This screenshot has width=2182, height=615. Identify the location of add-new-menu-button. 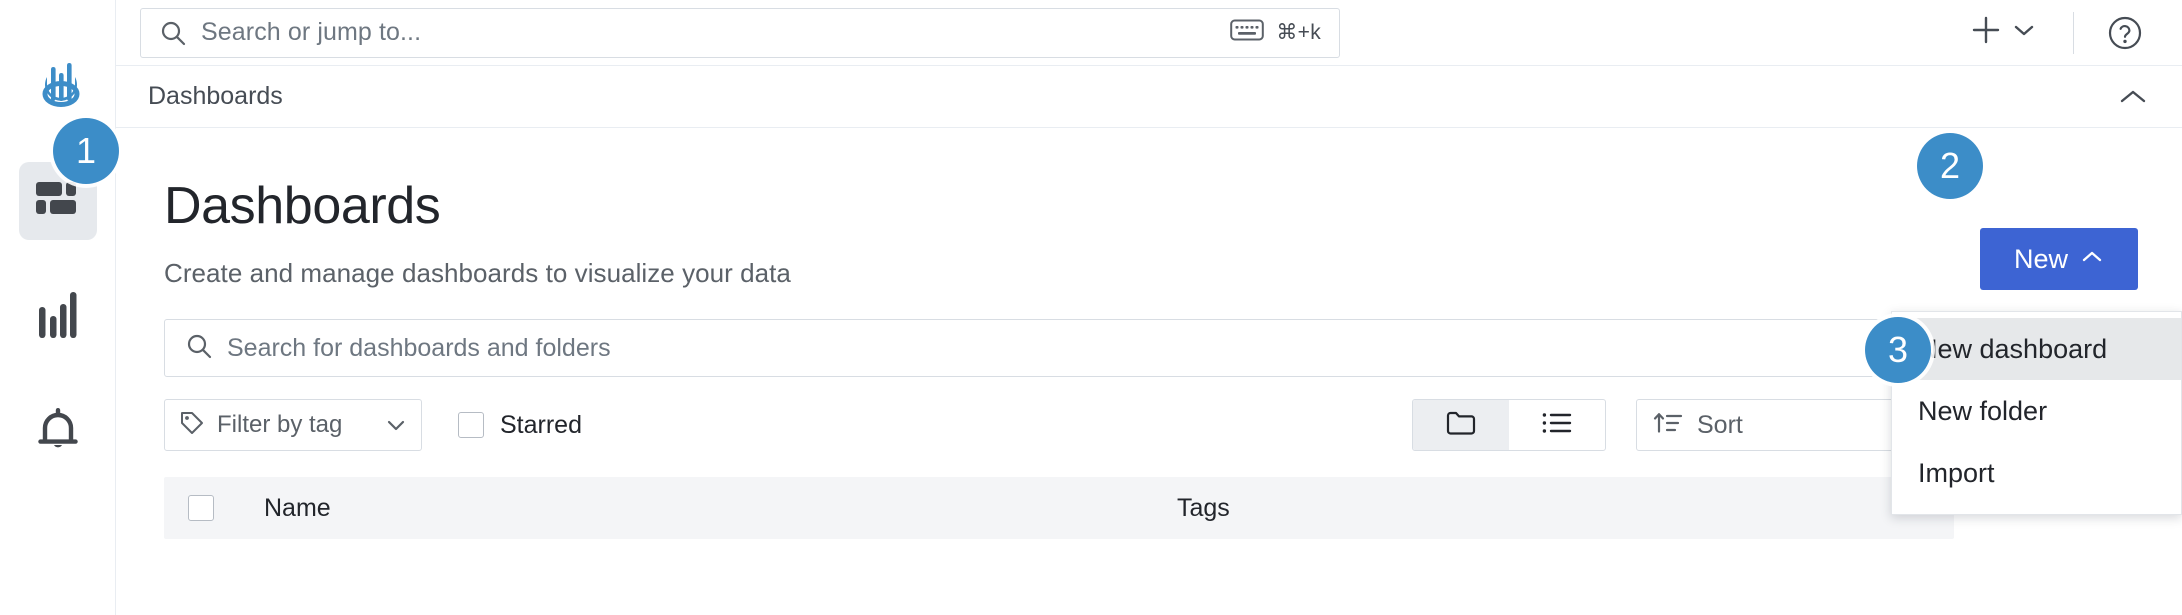
(2002, 32).